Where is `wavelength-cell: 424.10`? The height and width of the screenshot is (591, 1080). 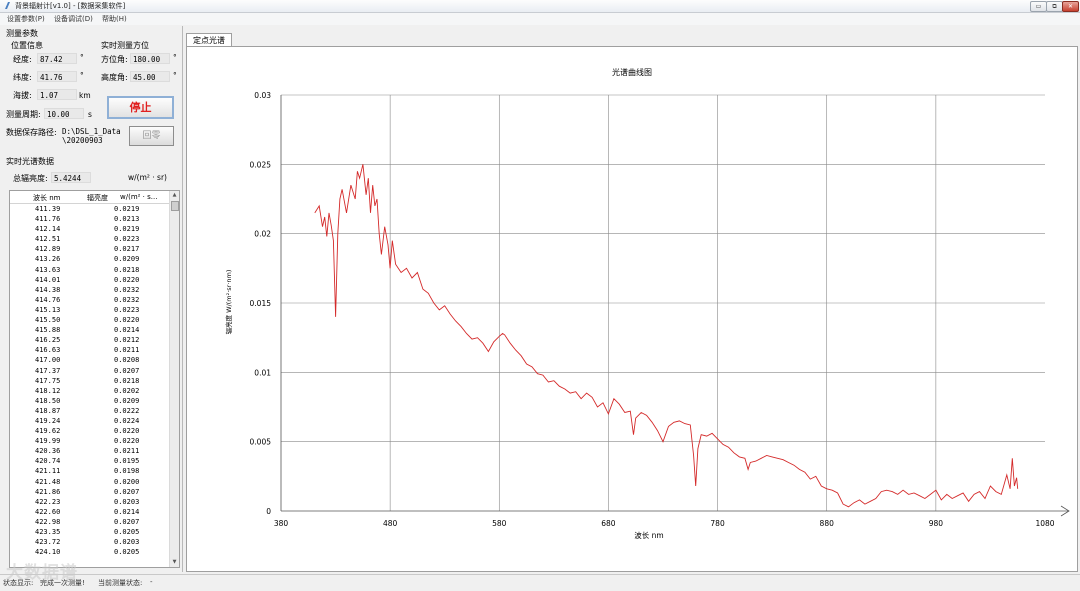
wavelength-cell: 424.10 is located at coordinates (48, 552).